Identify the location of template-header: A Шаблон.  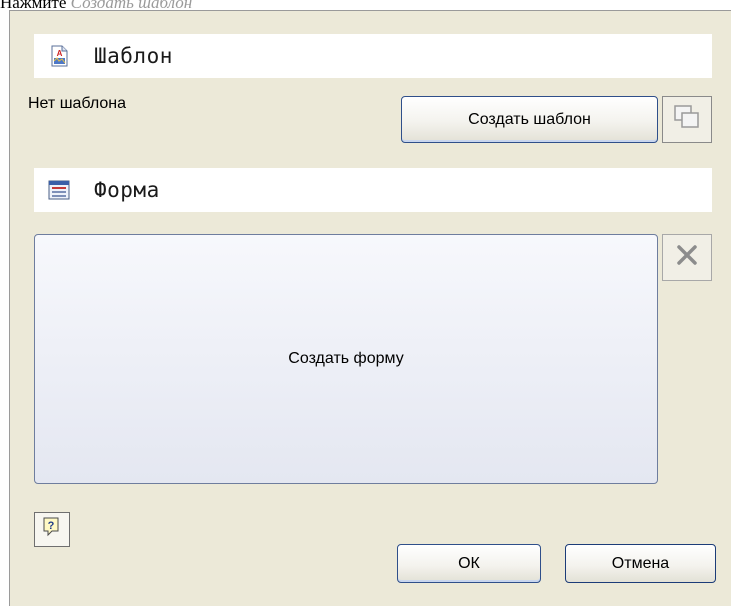
(373, 56).